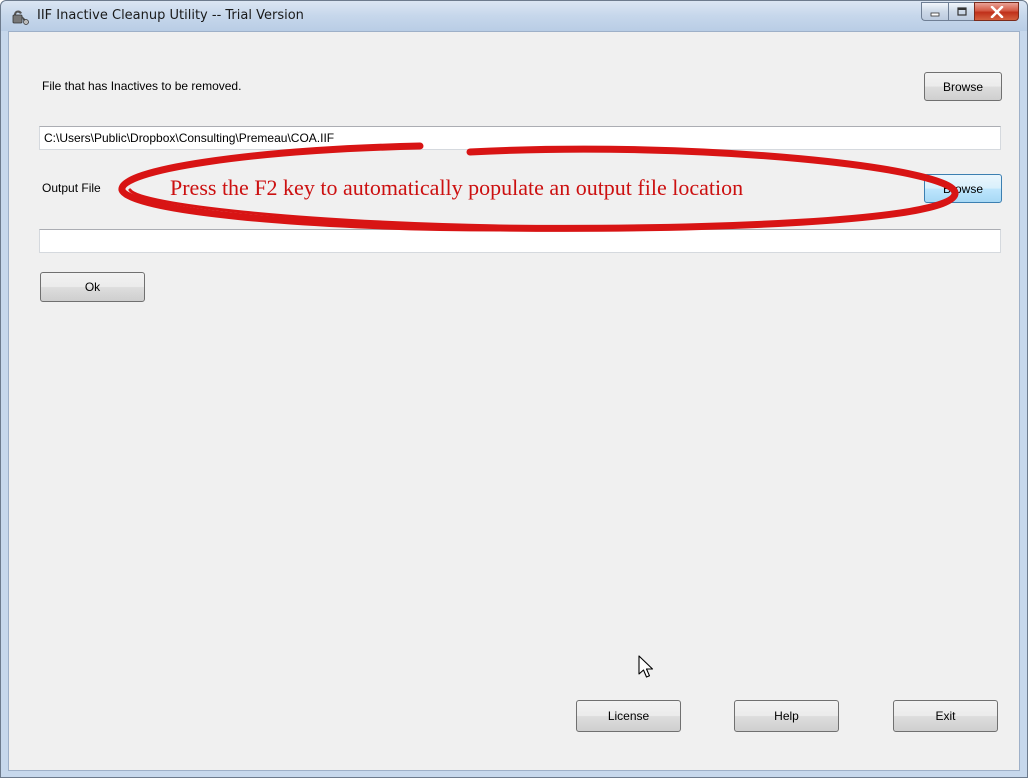  I want to click on maximize-icon, so click(961, 11).